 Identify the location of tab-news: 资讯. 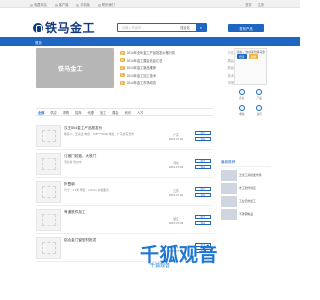
(128, 112).